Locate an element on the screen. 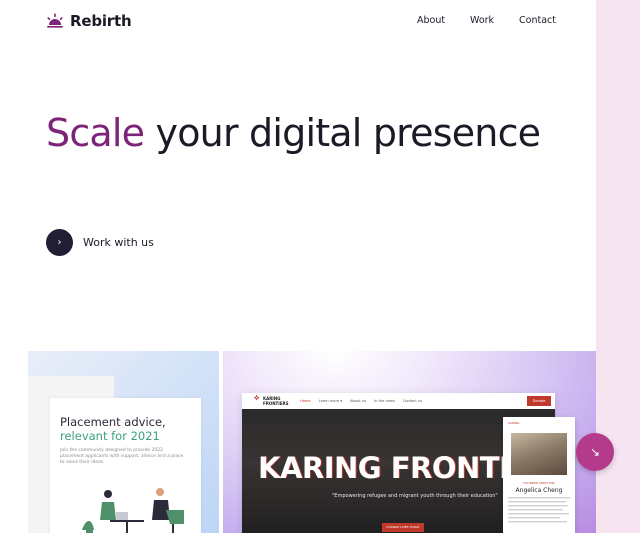  mock-hero-title: KARING FRONTIE is located at coordinates (393, 468).